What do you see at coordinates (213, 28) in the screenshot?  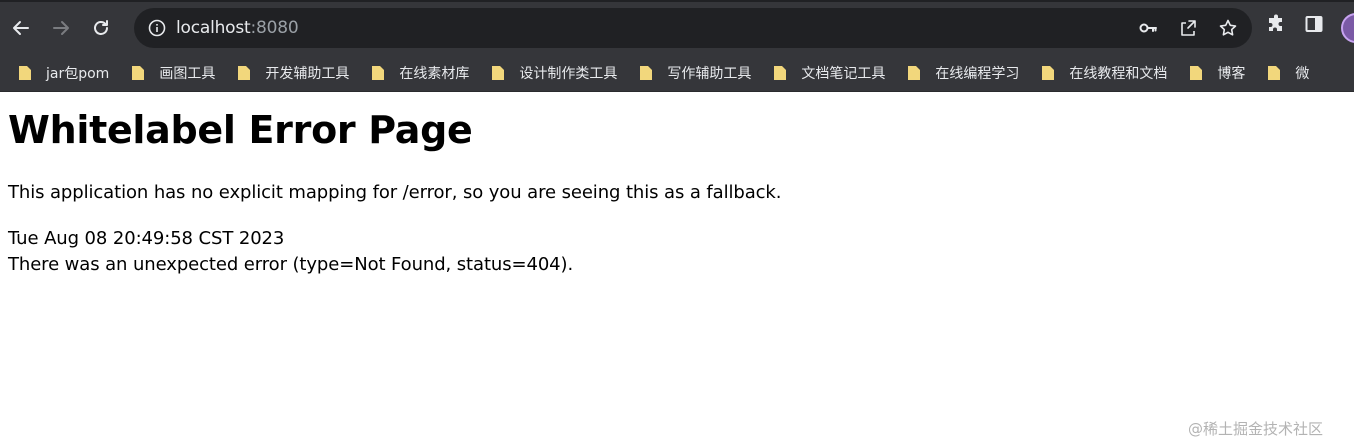 I see `url-host: localhost` at bounding box center [213, 28].